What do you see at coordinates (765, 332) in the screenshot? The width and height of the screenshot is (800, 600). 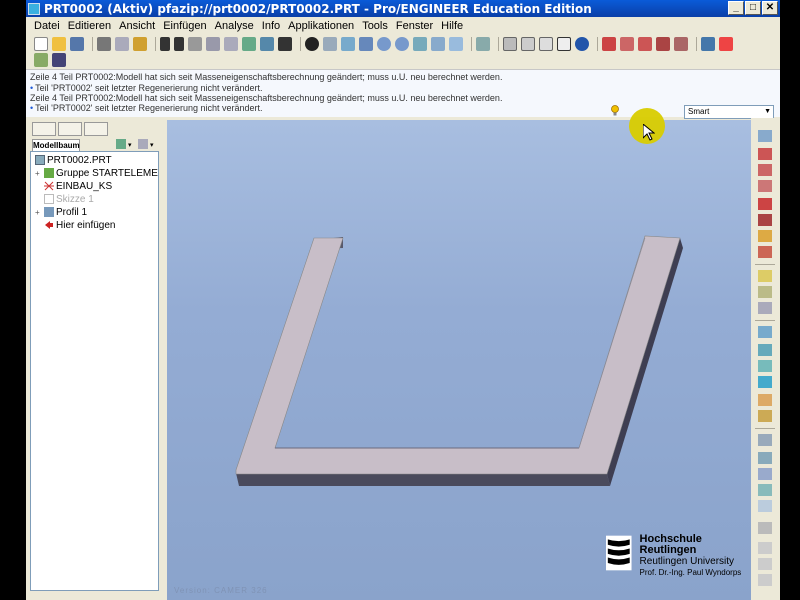 I see `draft-tool-icon` at bounding box center [765, 332].